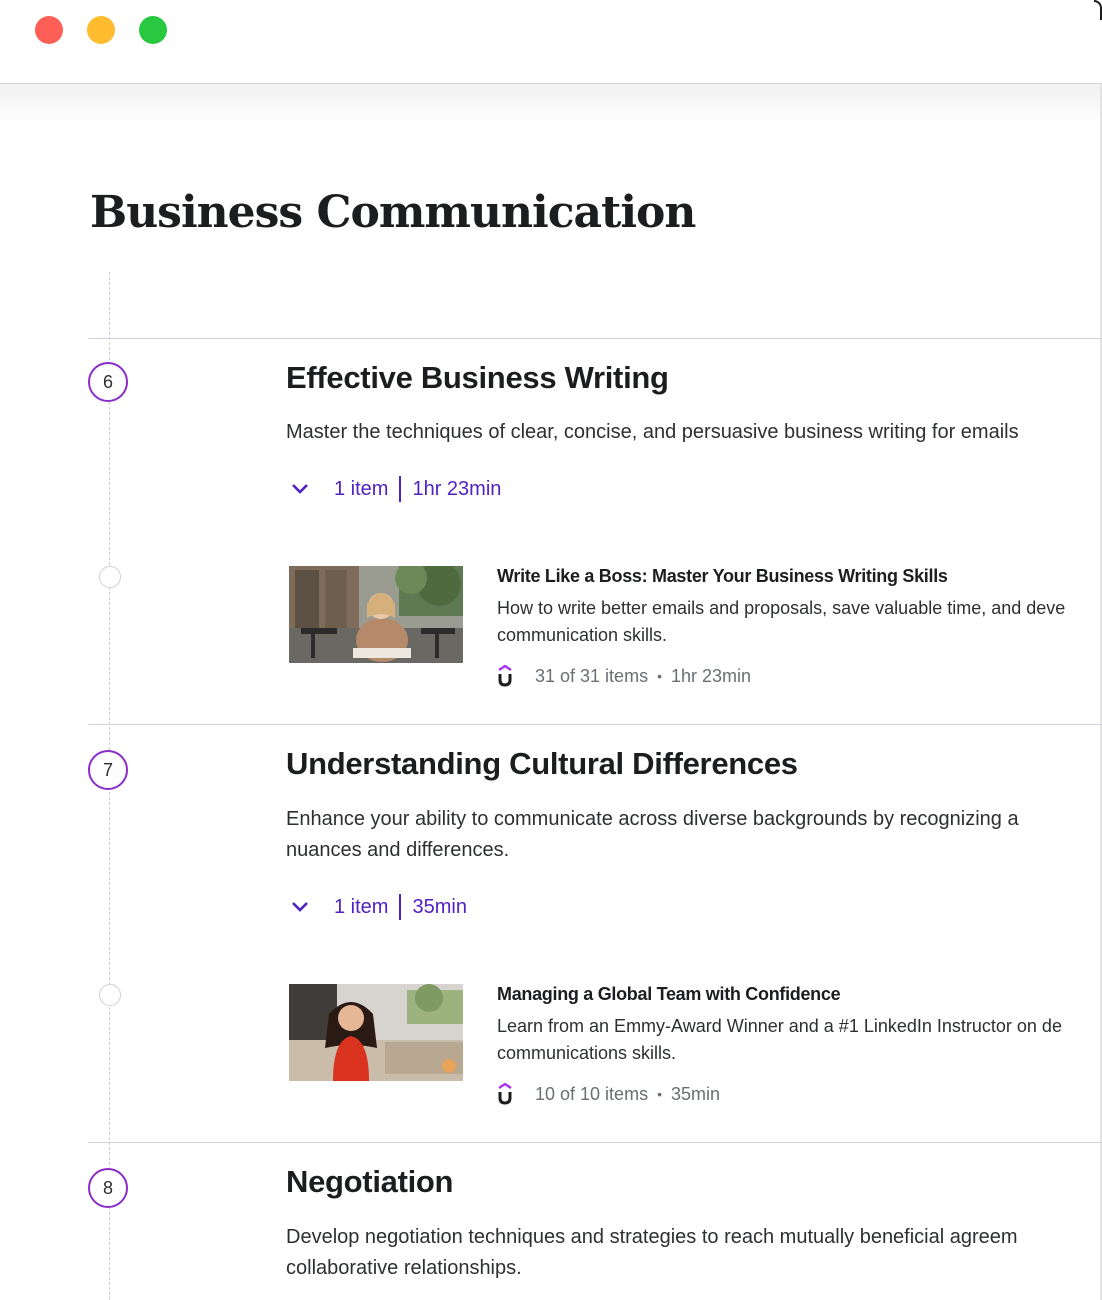  I want to click on course-description-line-2: communication skills., so click(582, 635).